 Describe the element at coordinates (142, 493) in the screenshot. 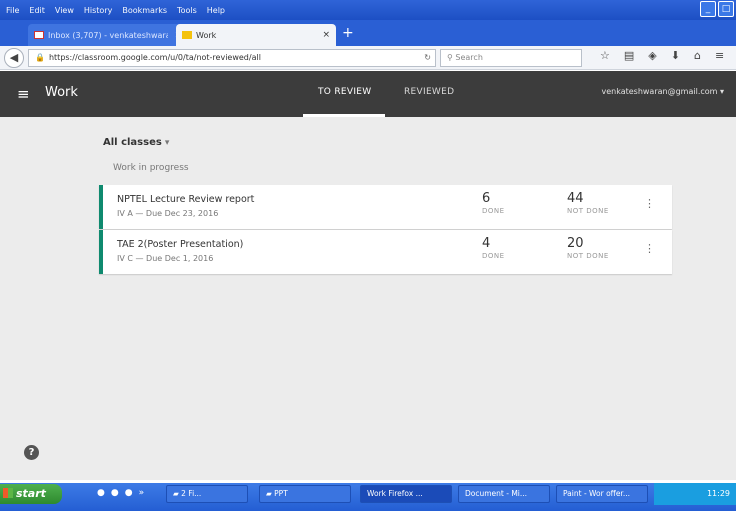

I see `overflow-chevron-icon: »` at that location.